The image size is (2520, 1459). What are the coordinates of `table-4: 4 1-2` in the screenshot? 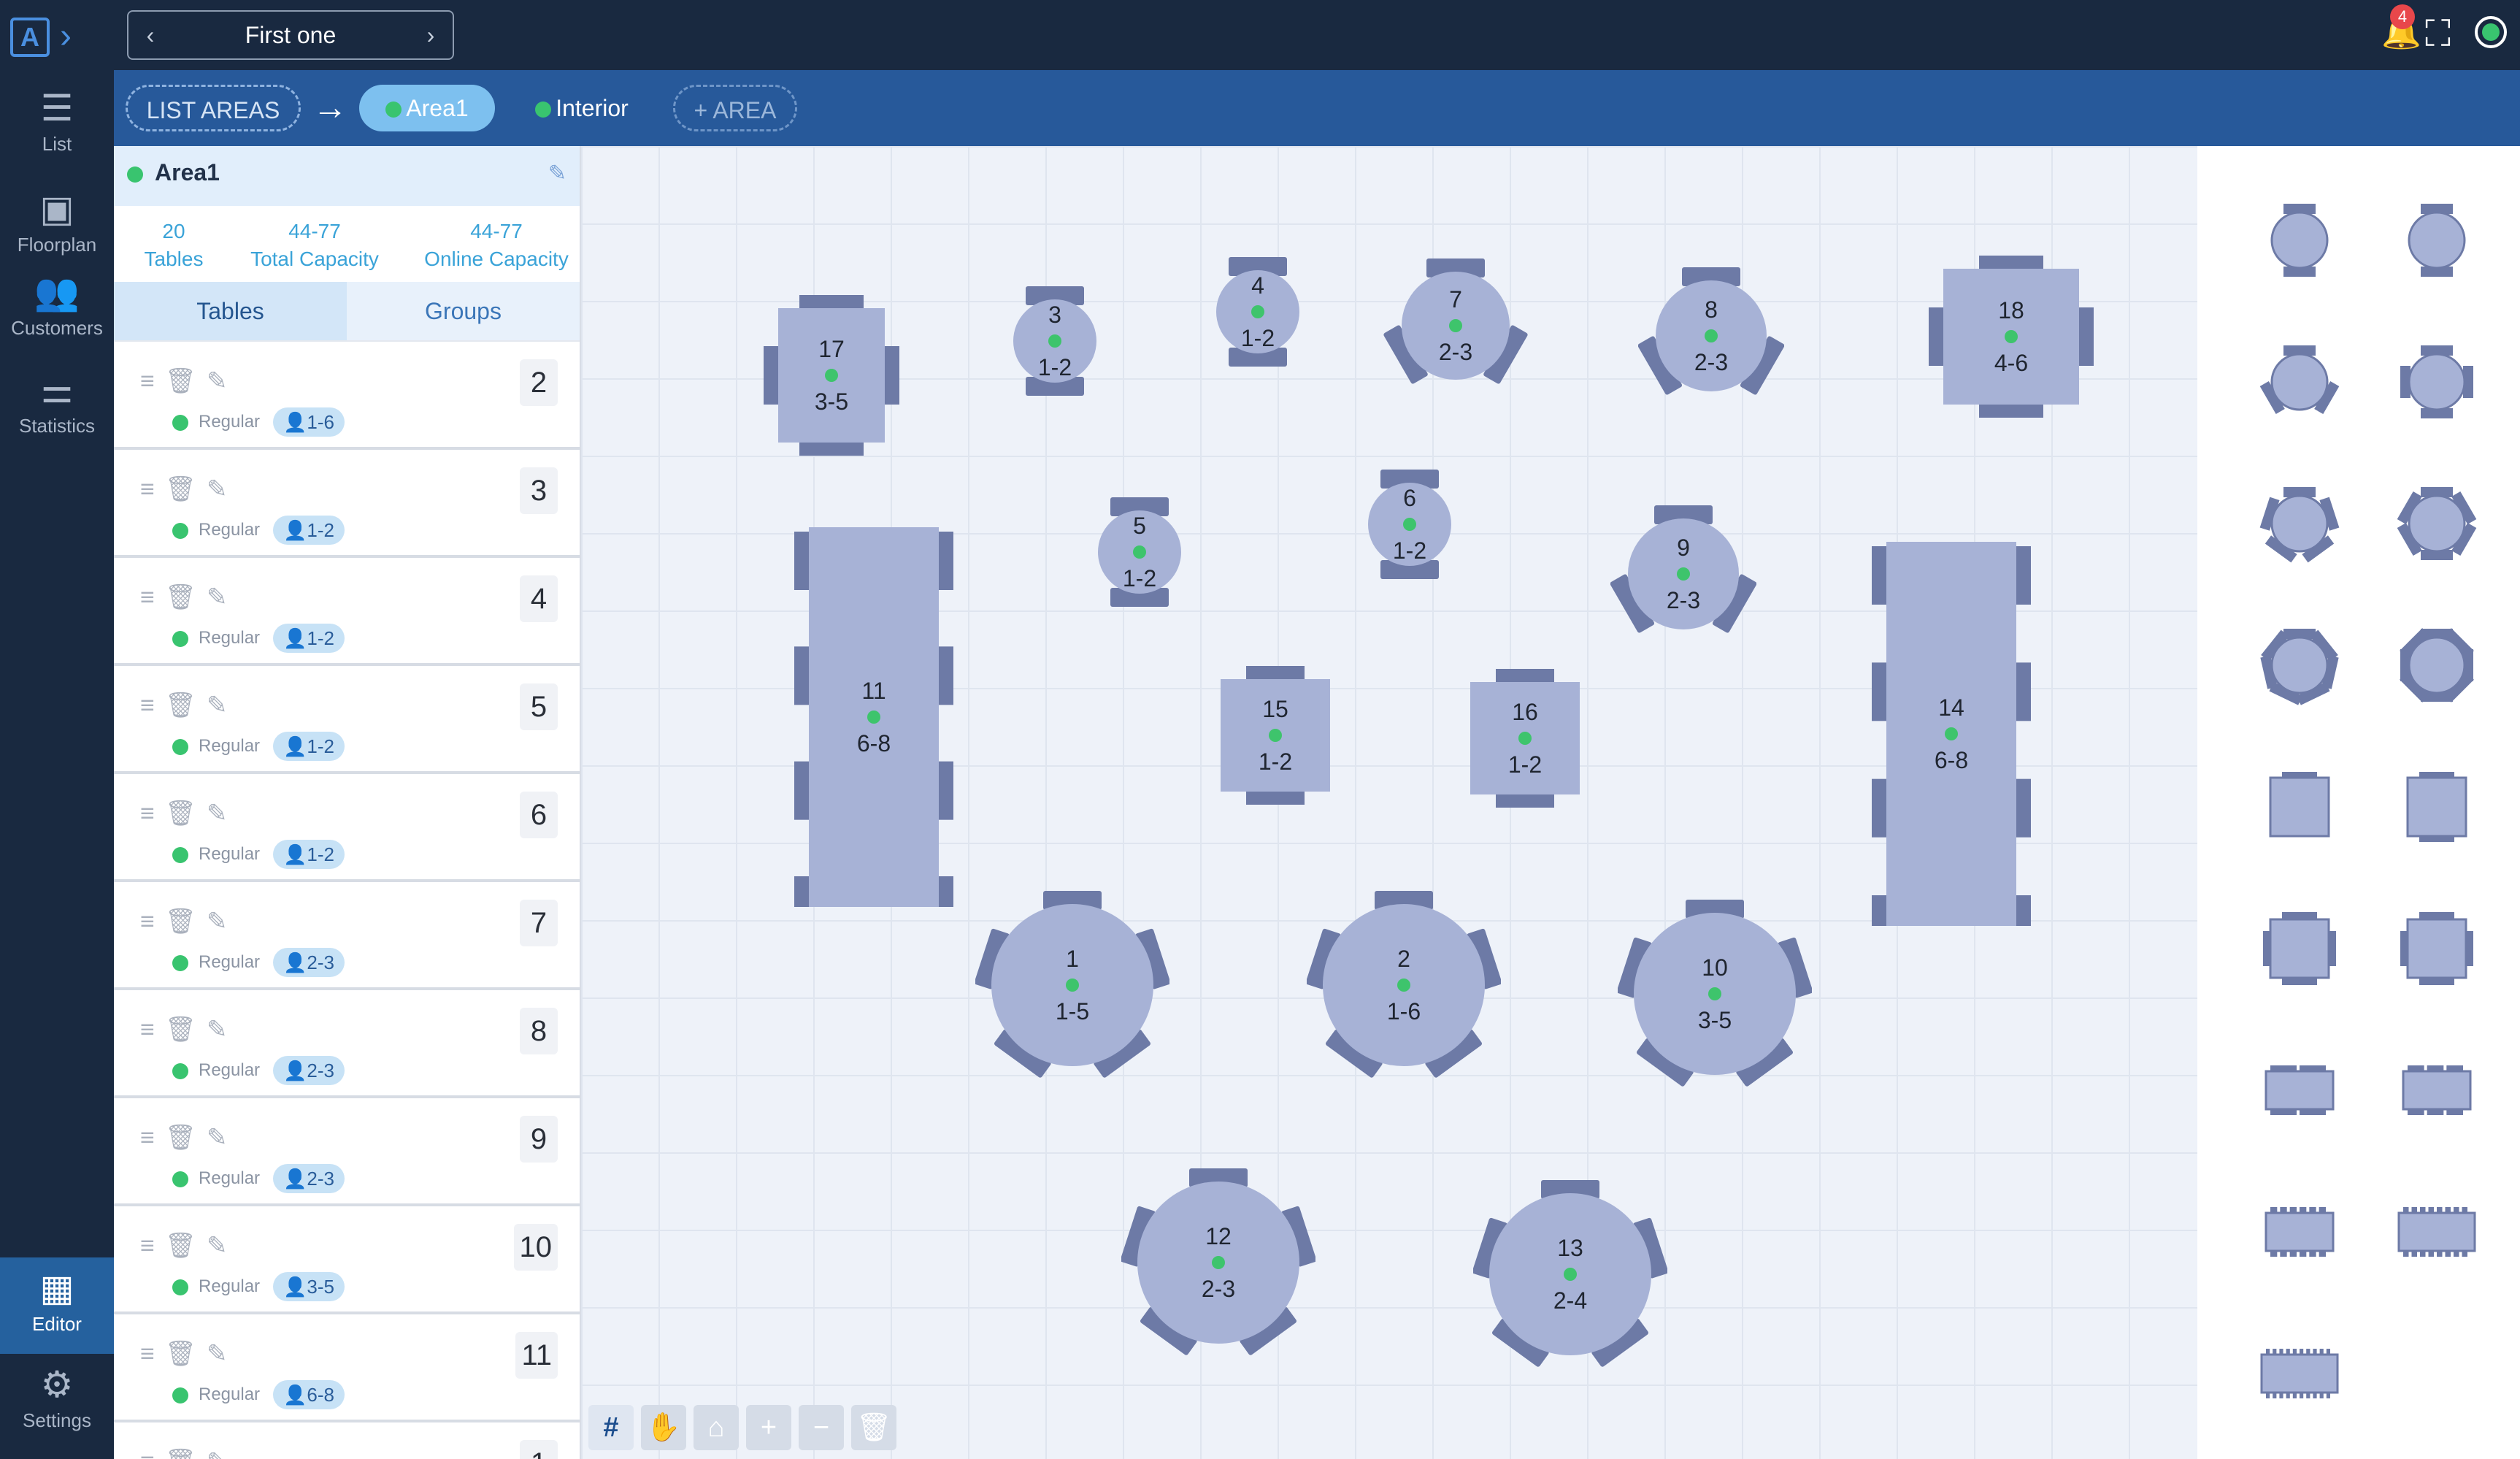 It's located at (1258, 311).